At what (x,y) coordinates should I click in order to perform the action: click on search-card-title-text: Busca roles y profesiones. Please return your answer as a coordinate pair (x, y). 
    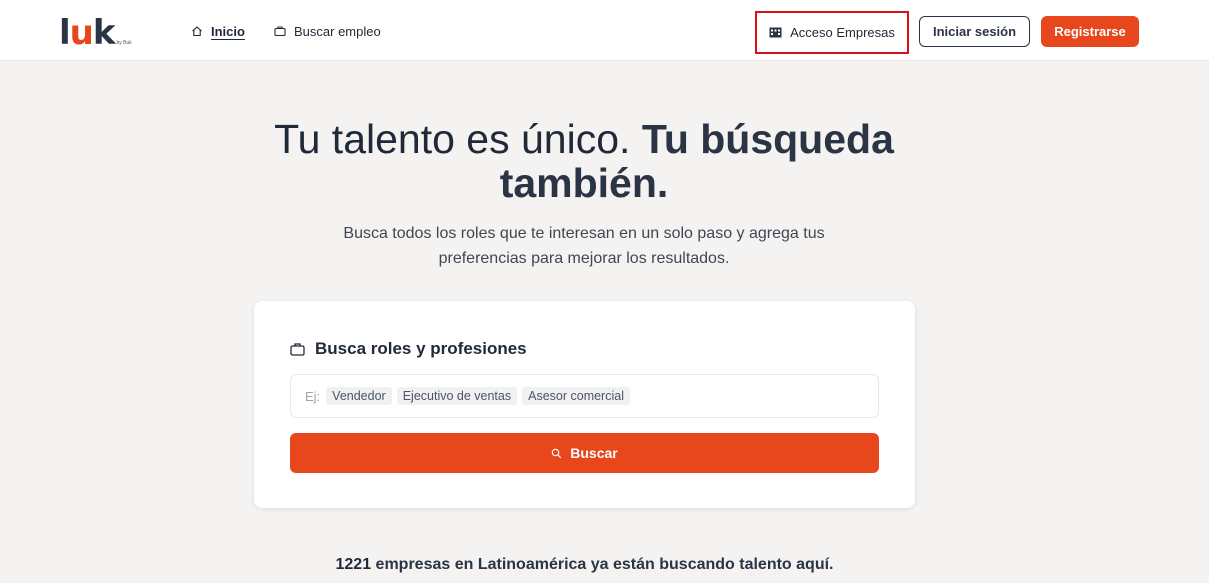
    Looking at the image, I should click on (421, 348).